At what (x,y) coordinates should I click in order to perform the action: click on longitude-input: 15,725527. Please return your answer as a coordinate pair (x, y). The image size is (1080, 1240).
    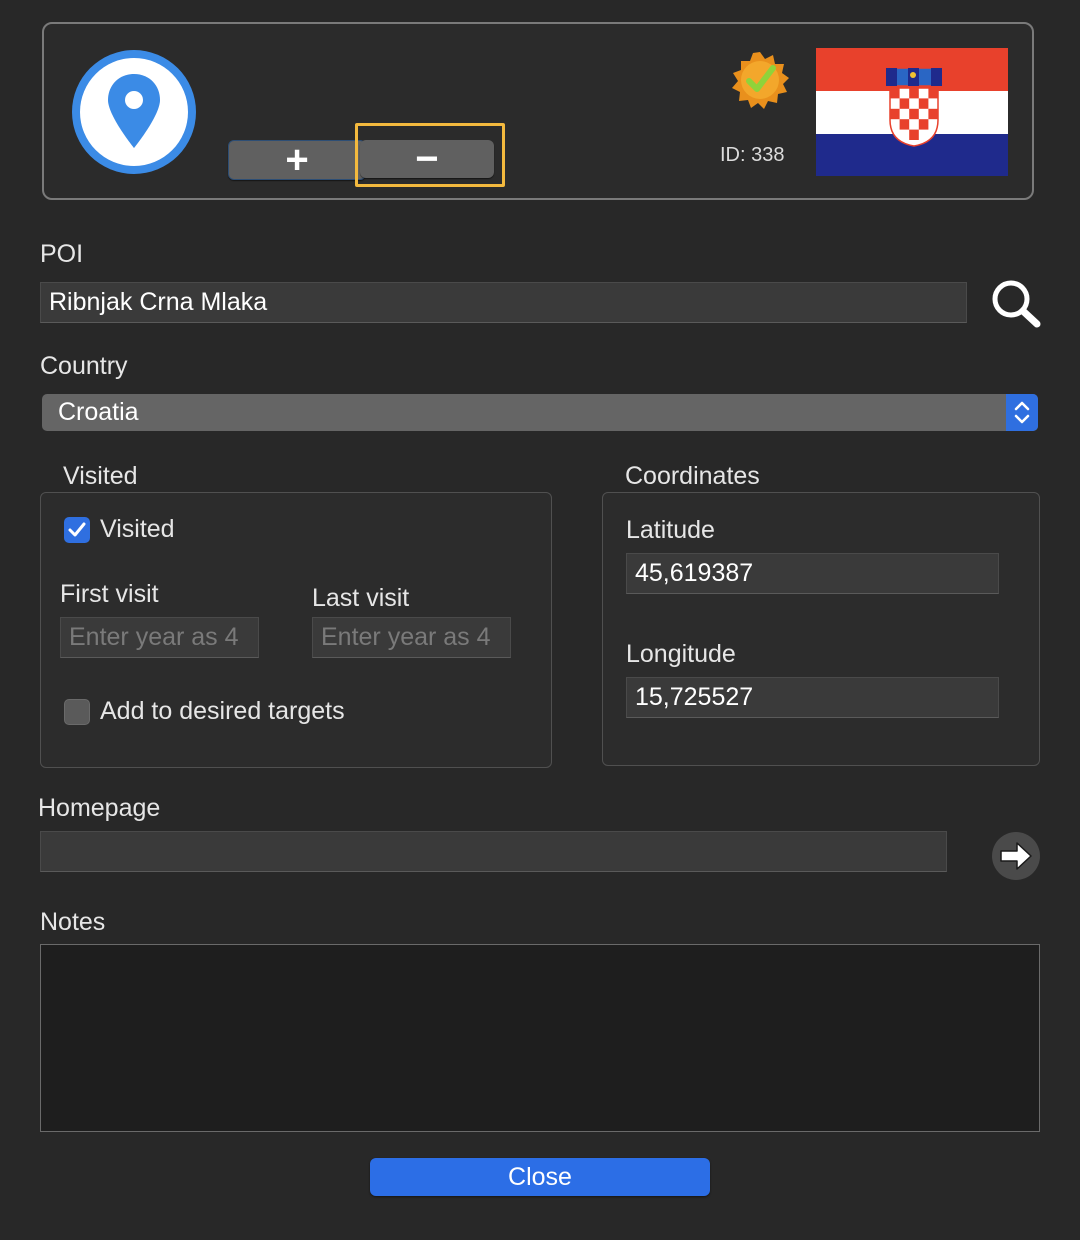
    Looking at the image, I should click on (812, 697).